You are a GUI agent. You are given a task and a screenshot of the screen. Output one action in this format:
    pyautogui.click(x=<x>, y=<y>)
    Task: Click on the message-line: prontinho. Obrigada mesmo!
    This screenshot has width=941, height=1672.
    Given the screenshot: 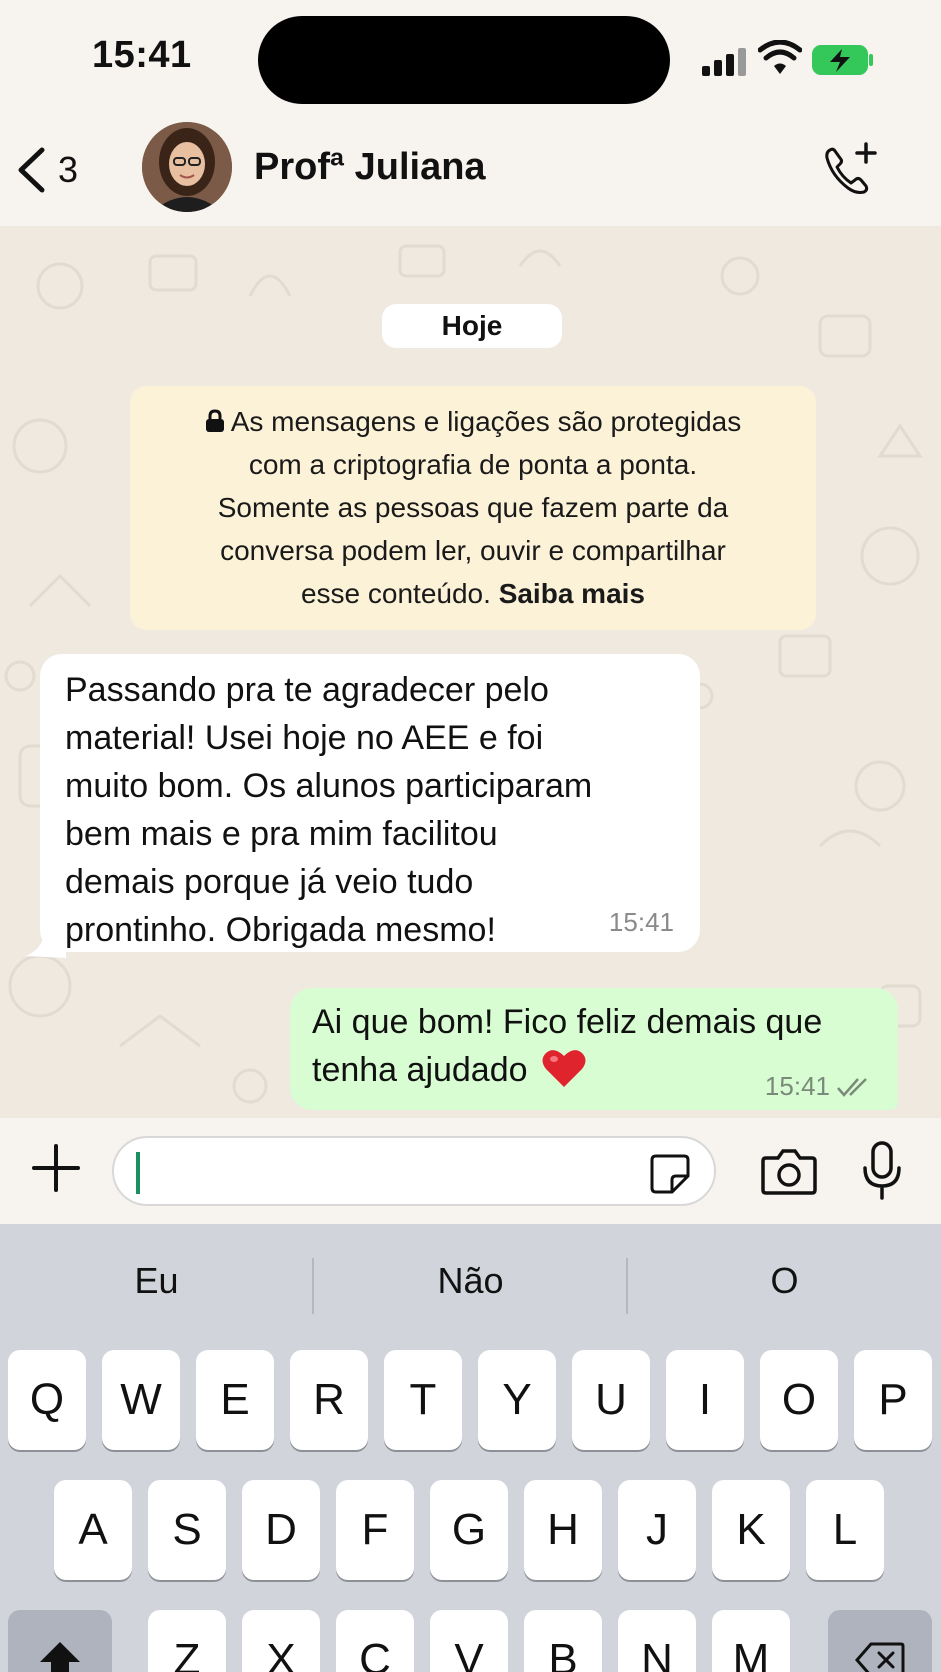 What is the action you would take?
    pyautogui.click(x=280, y=930)
    